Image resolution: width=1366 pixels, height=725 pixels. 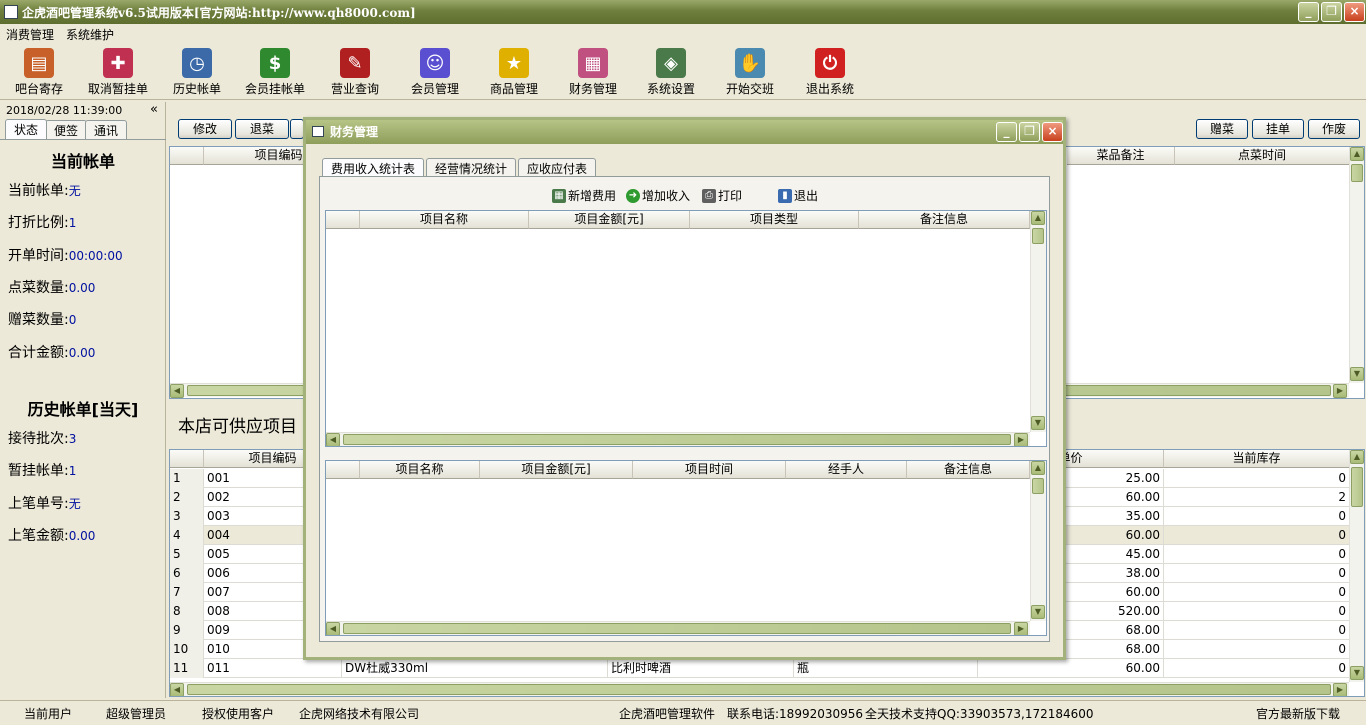 What do you see at coordinates (187, 478) in the screenshot?
I see `cell-n: 1` at bounding box center [187, 478].